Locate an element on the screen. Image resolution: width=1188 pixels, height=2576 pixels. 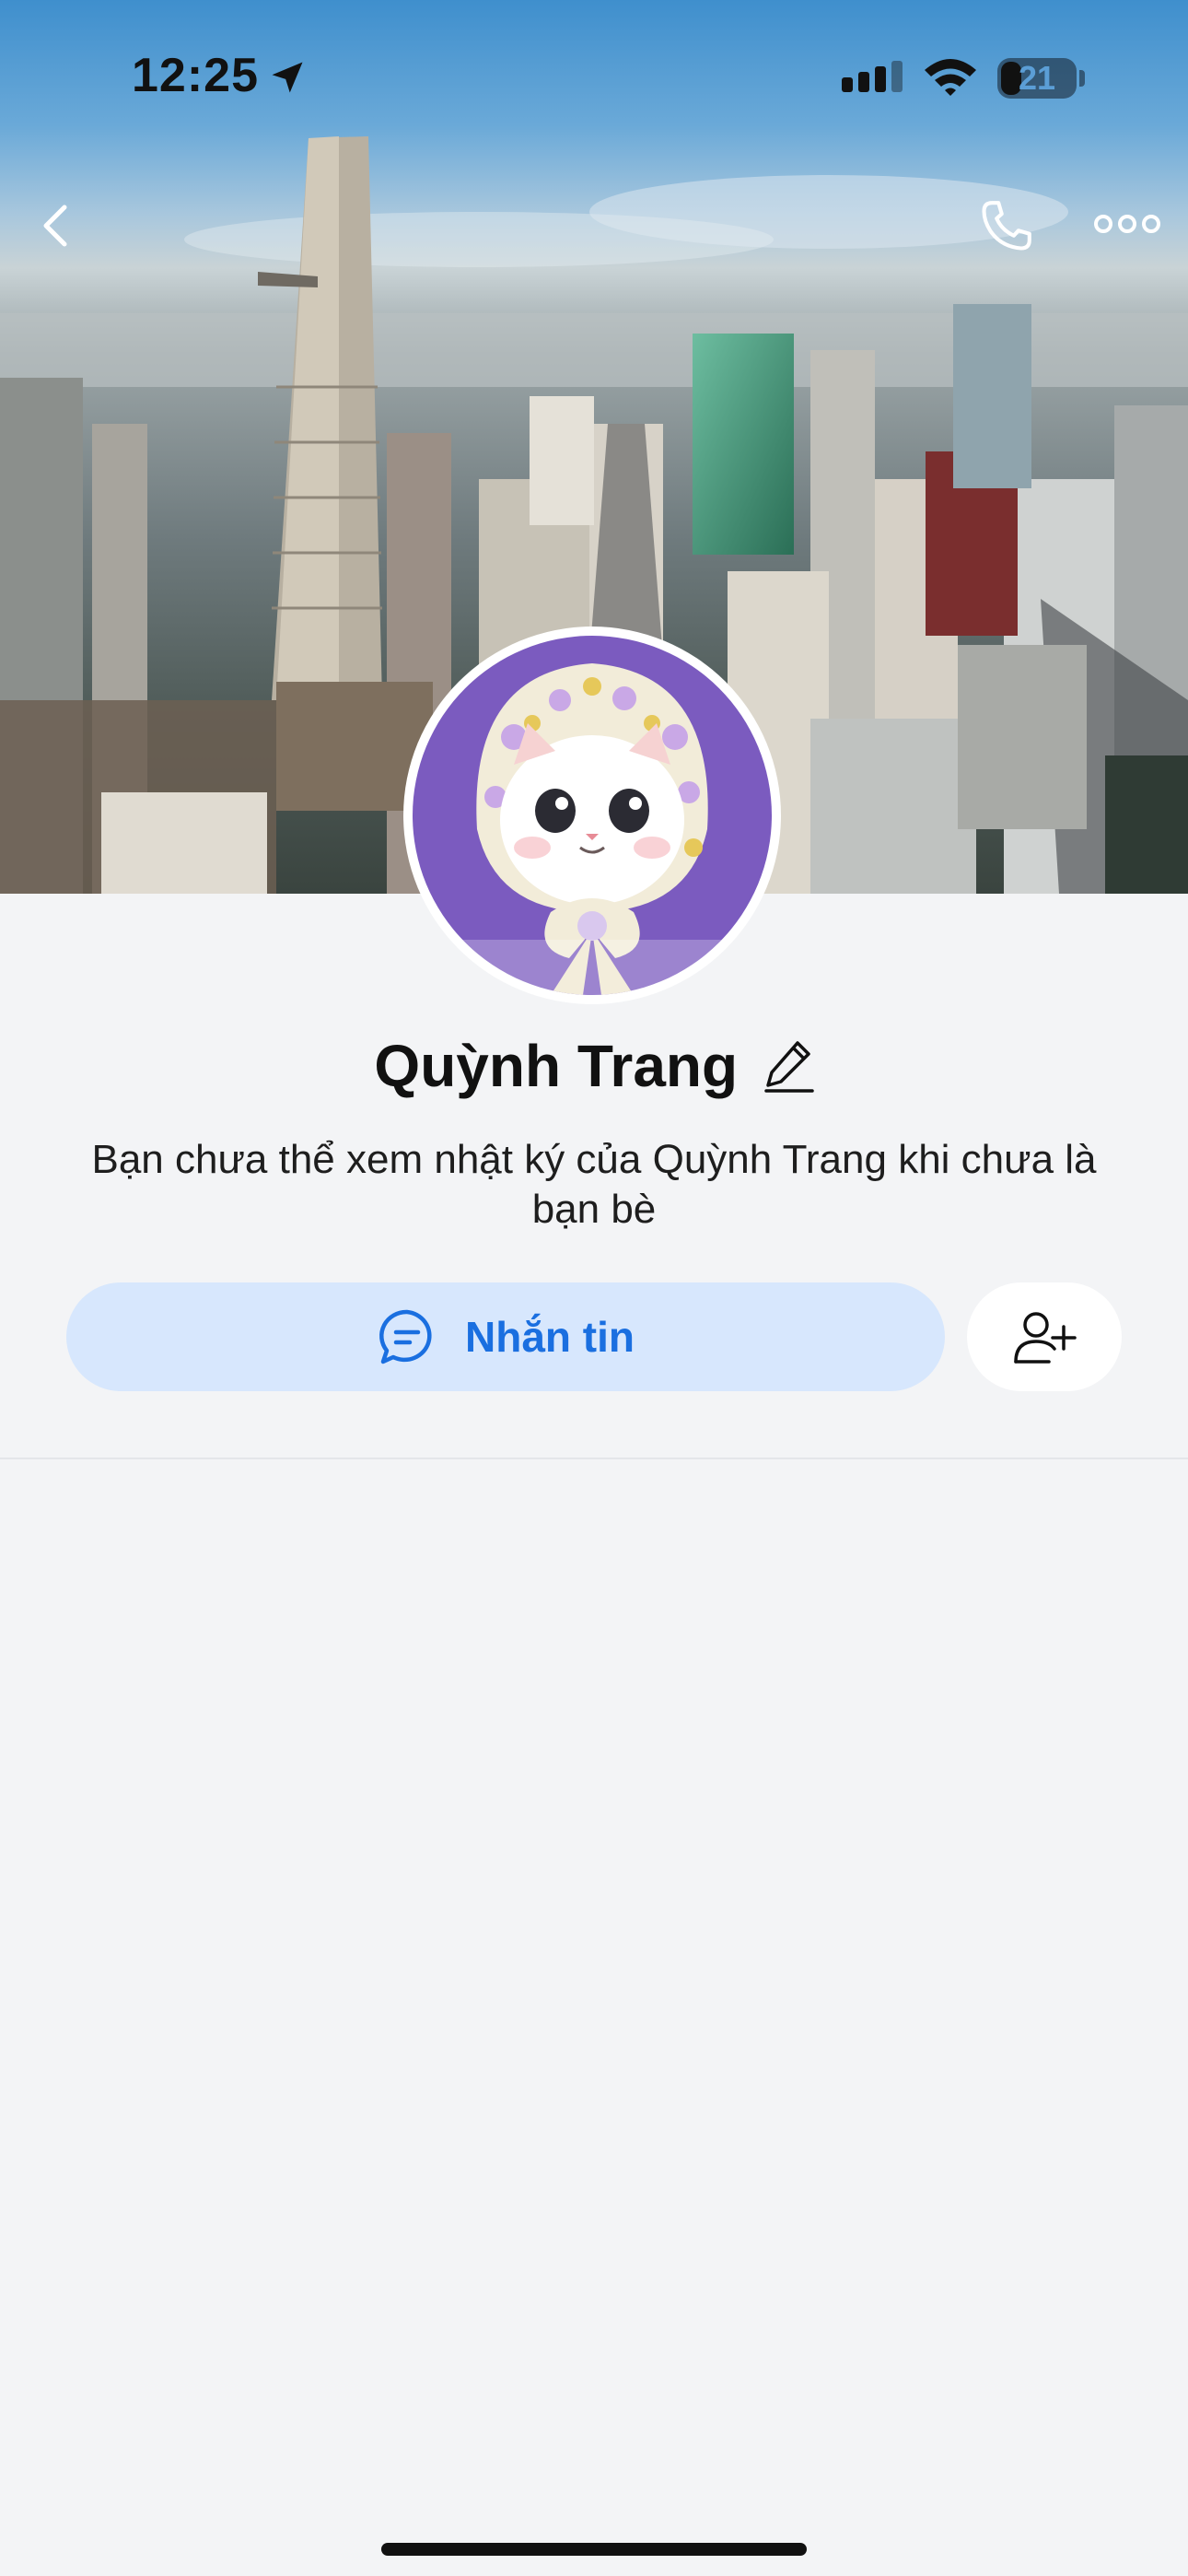
phone-icon is located at coordinates (1007, 226).